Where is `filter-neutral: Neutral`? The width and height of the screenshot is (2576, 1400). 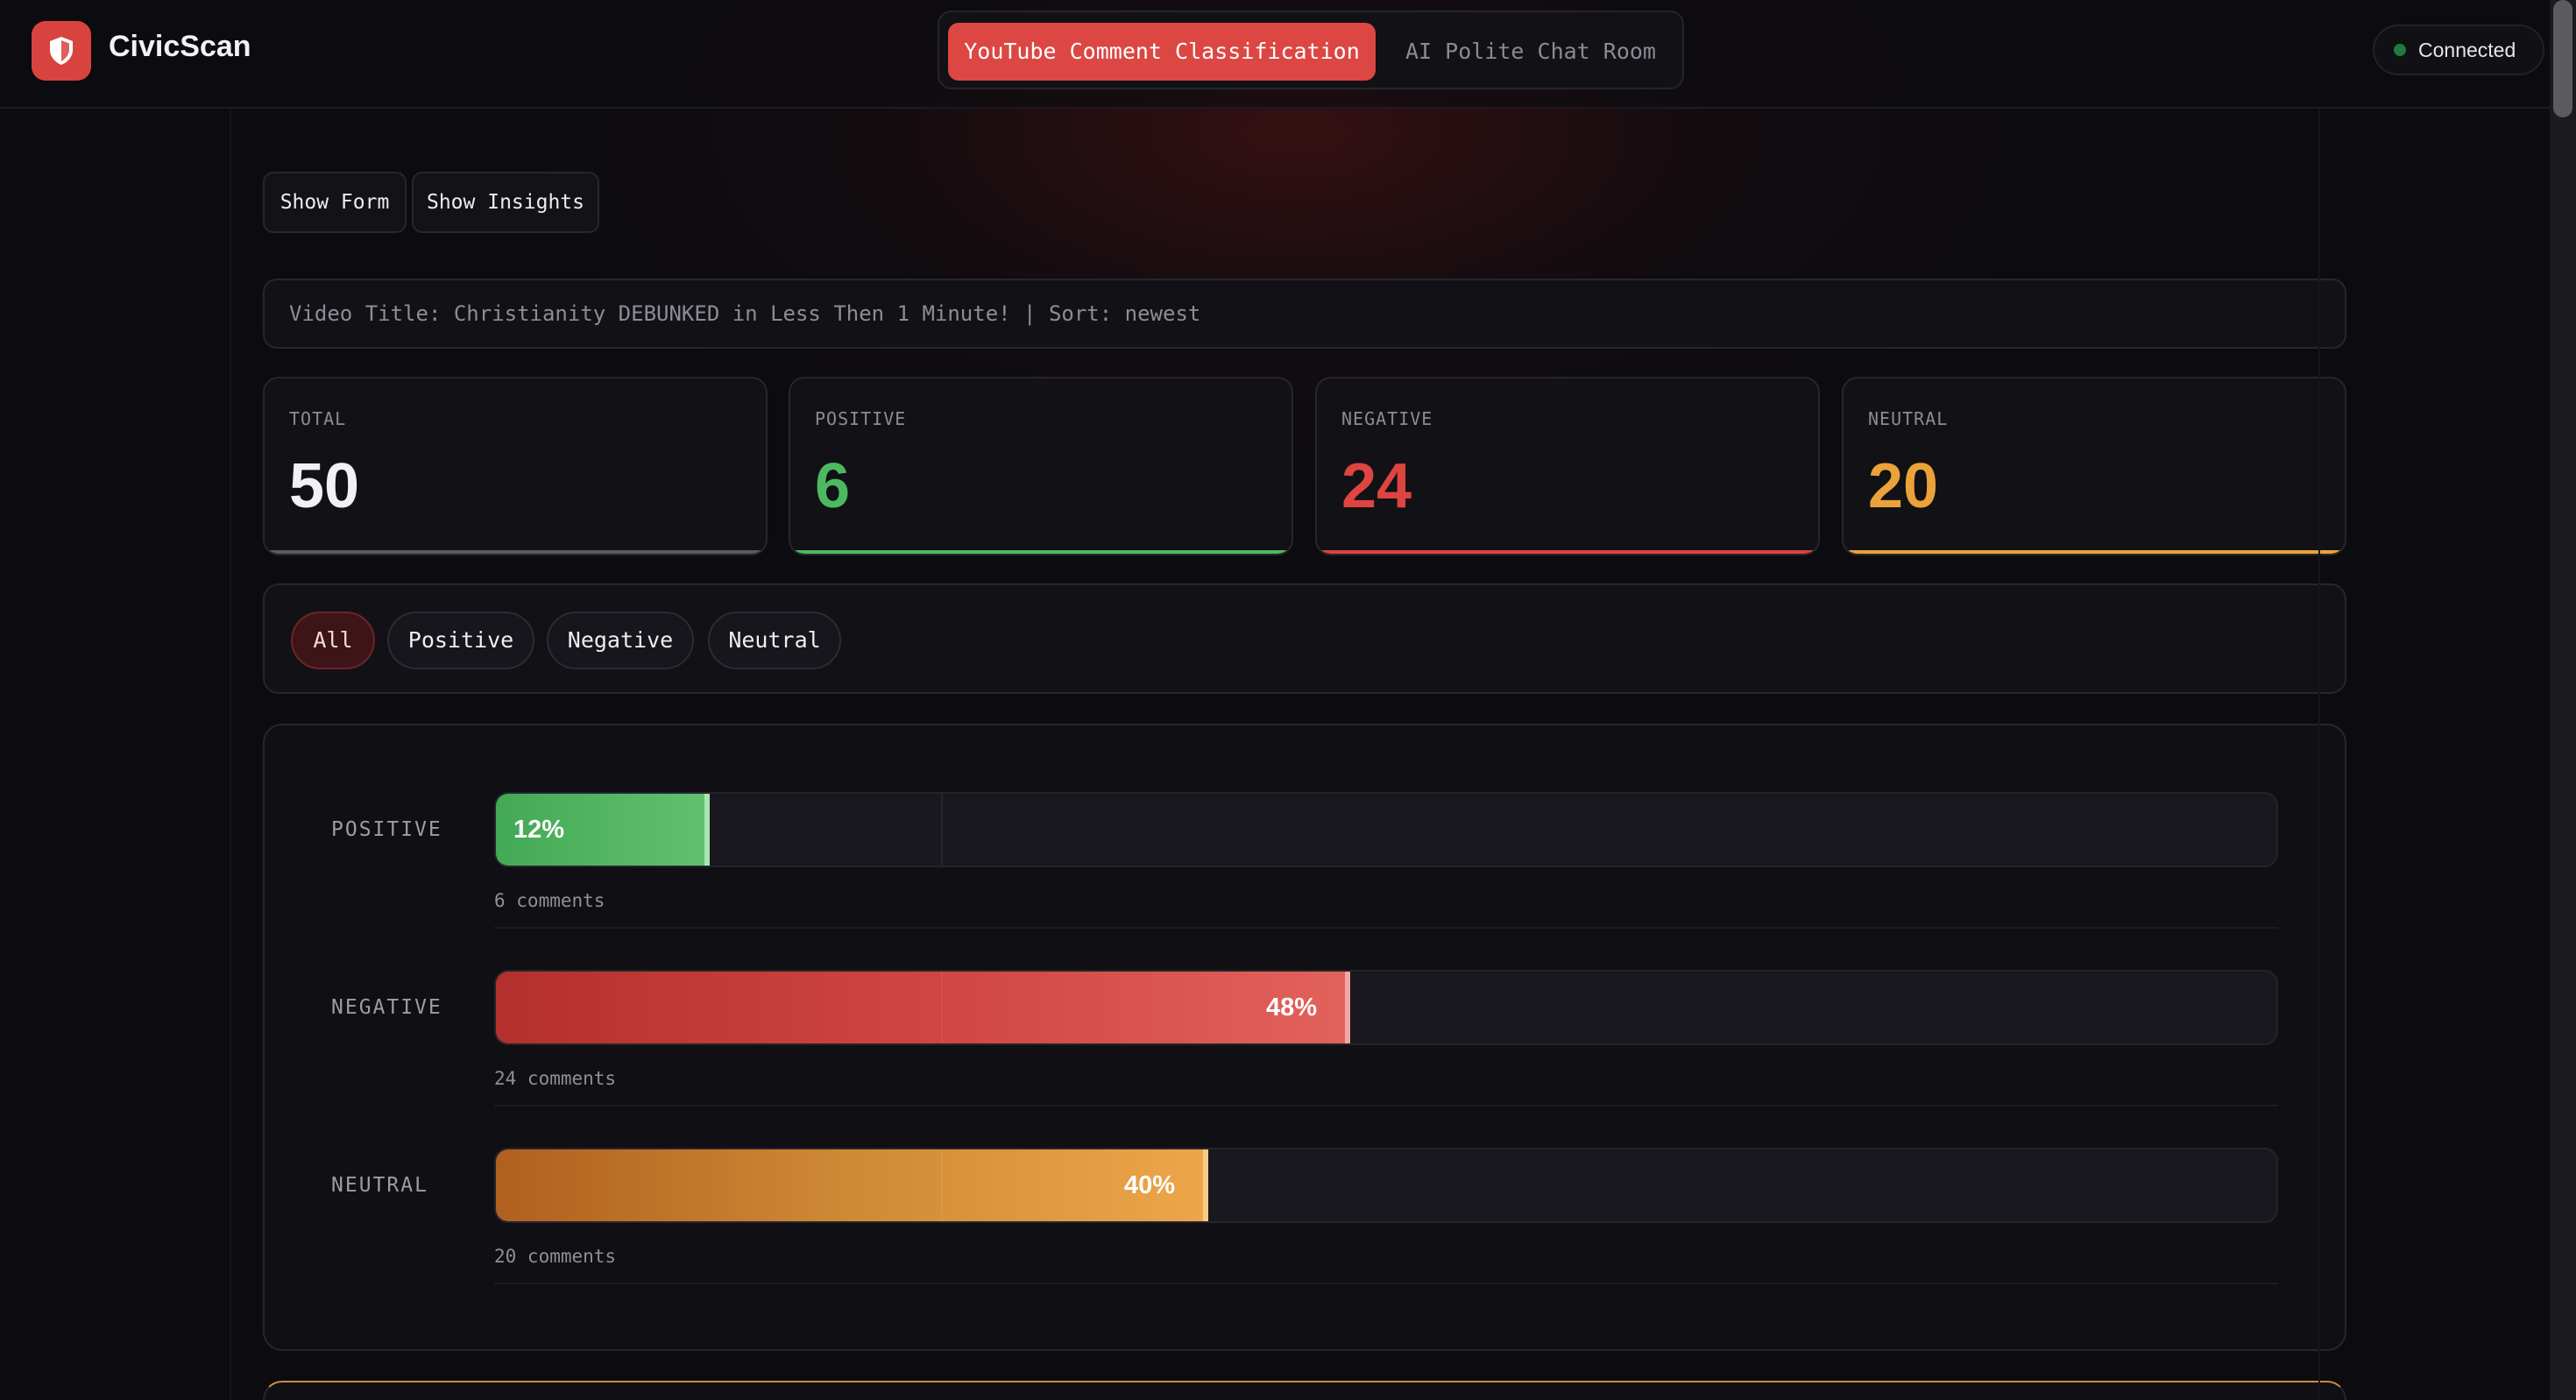
filter-neutral: Neutral is located at coordinates (774, 640).